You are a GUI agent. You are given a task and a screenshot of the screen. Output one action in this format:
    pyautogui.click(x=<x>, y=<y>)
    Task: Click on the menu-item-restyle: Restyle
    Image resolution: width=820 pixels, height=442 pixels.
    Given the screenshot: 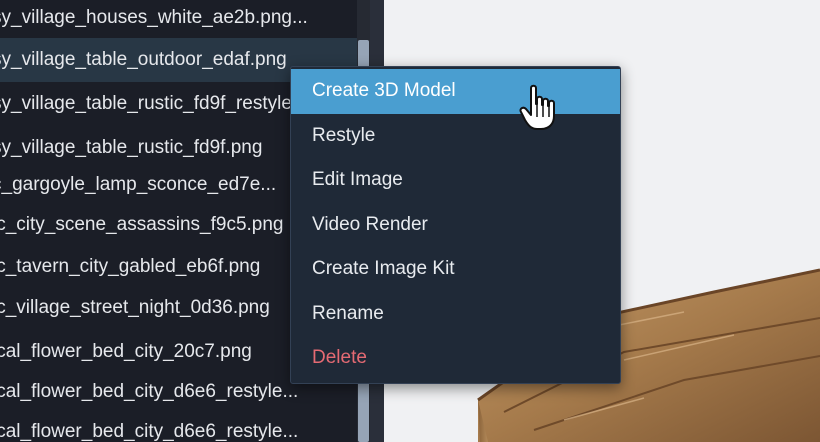 What is the action you would take?
    pyautogui.click(x=455, y=136)
    